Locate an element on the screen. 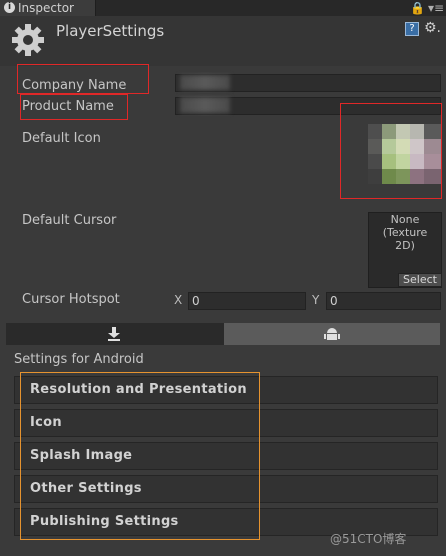  inspector-tab-label: Inspector is located at coordinates (46, 8).